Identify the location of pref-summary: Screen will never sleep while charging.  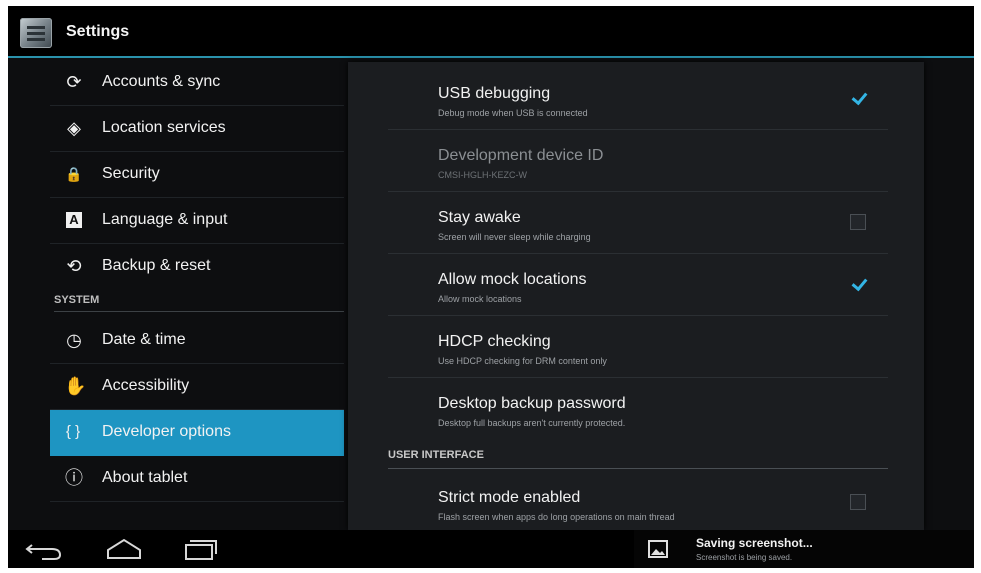
(514, 237).